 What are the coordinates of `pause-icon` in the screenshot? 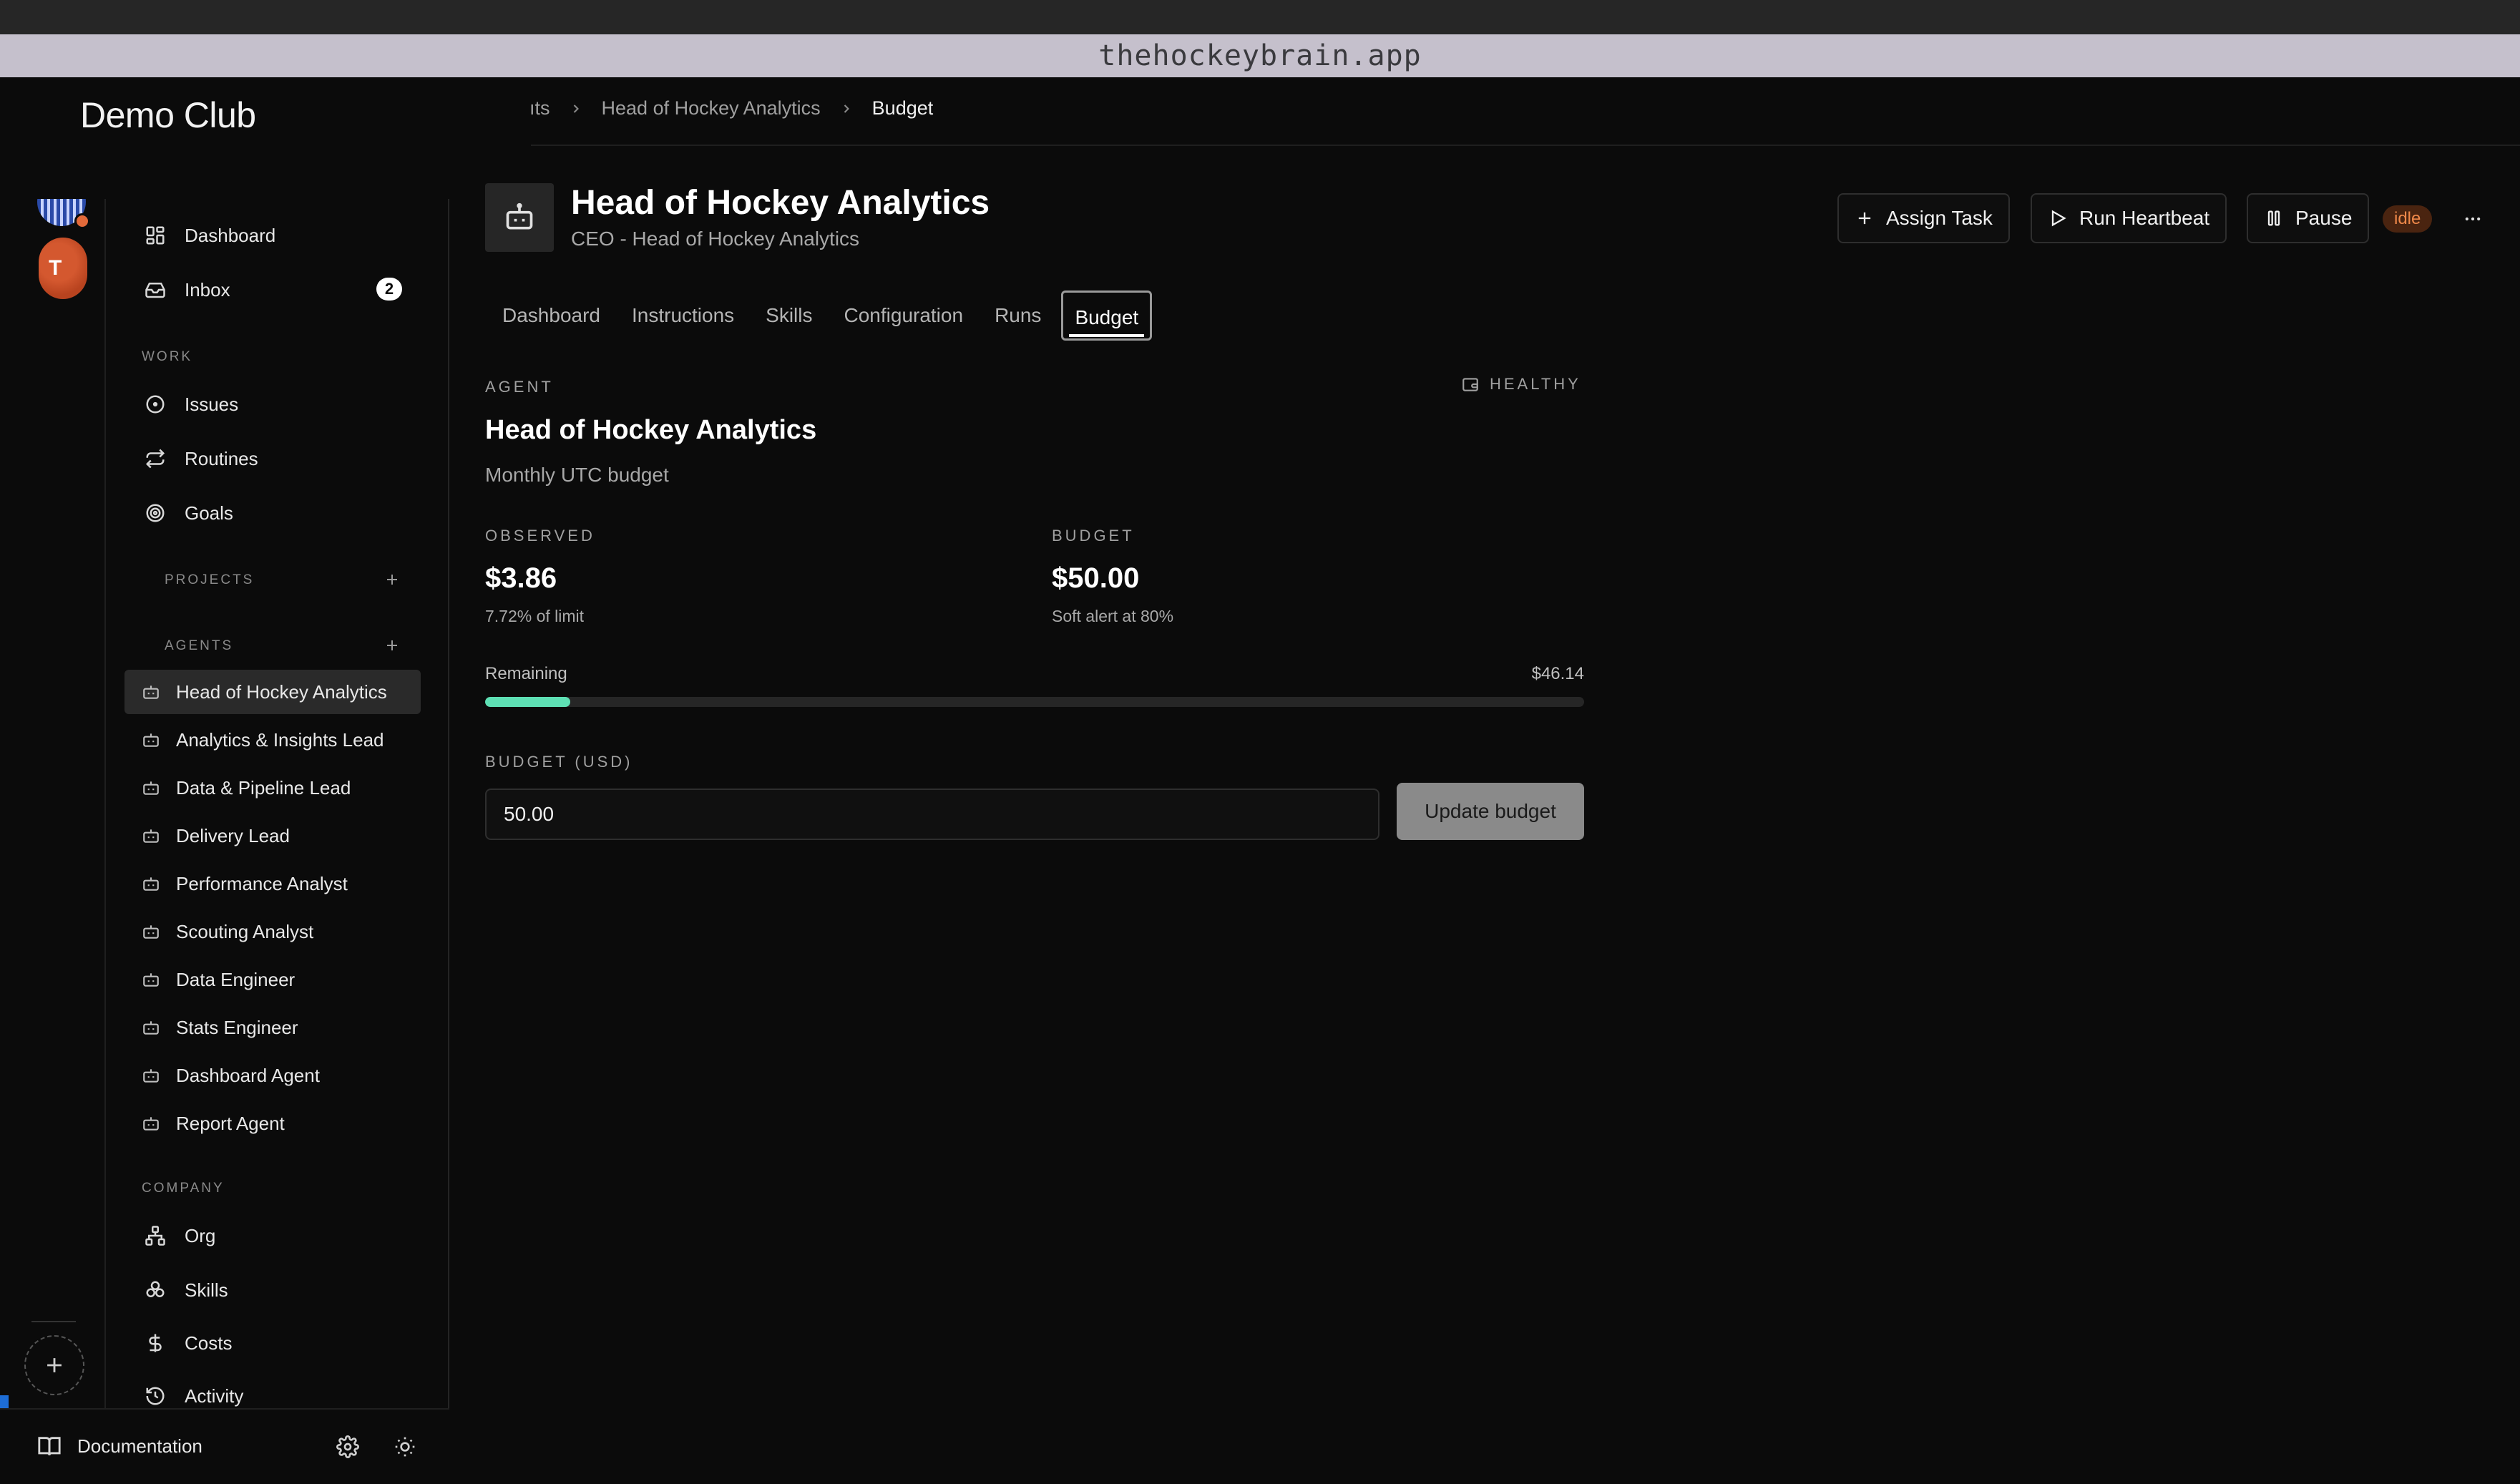 It's located at (2273, 218).